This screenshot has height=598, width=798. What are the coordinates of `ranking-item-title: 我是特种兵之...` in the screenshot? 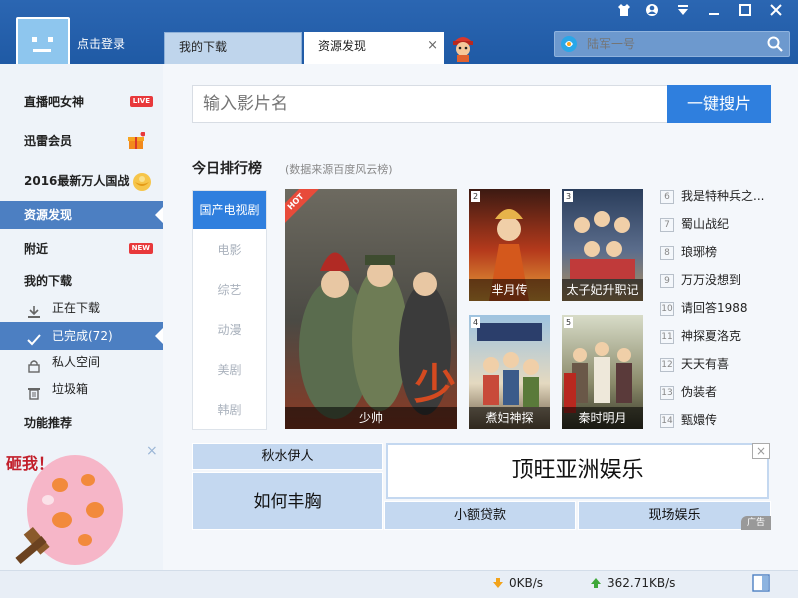 It's located at (723, 196).